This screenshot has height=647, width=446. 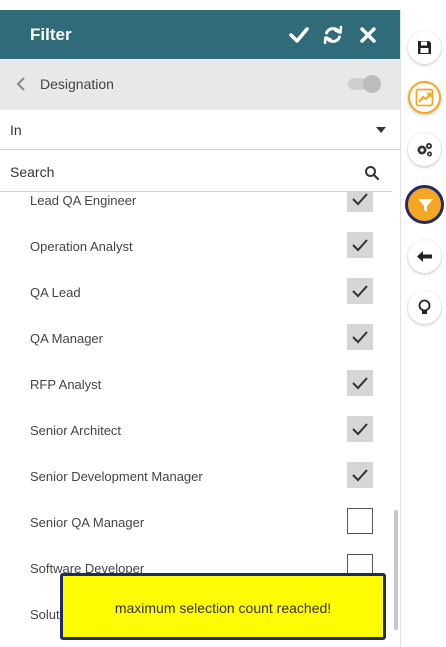 What do you see at coordinates (83, 200) in the screenshot?
I see `option-label: Lead QA Engineer` at bounding box center [83, 200].